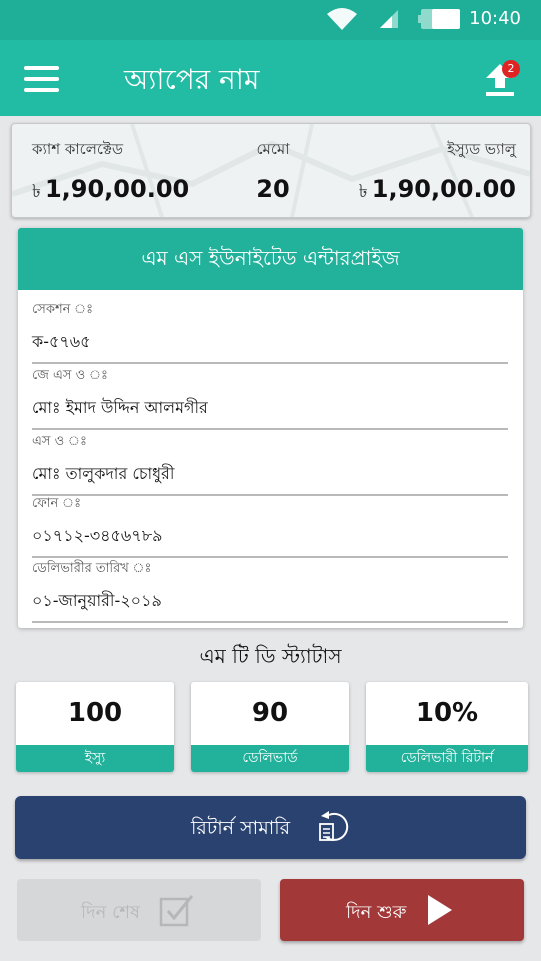 Image resolution: width=541 pixels, height=961 pixels. Describe the element at coordinates (78, 149) in the screenshot. I see `cash-collected-label: ক্যাশ কালেক্টেড` at that location.